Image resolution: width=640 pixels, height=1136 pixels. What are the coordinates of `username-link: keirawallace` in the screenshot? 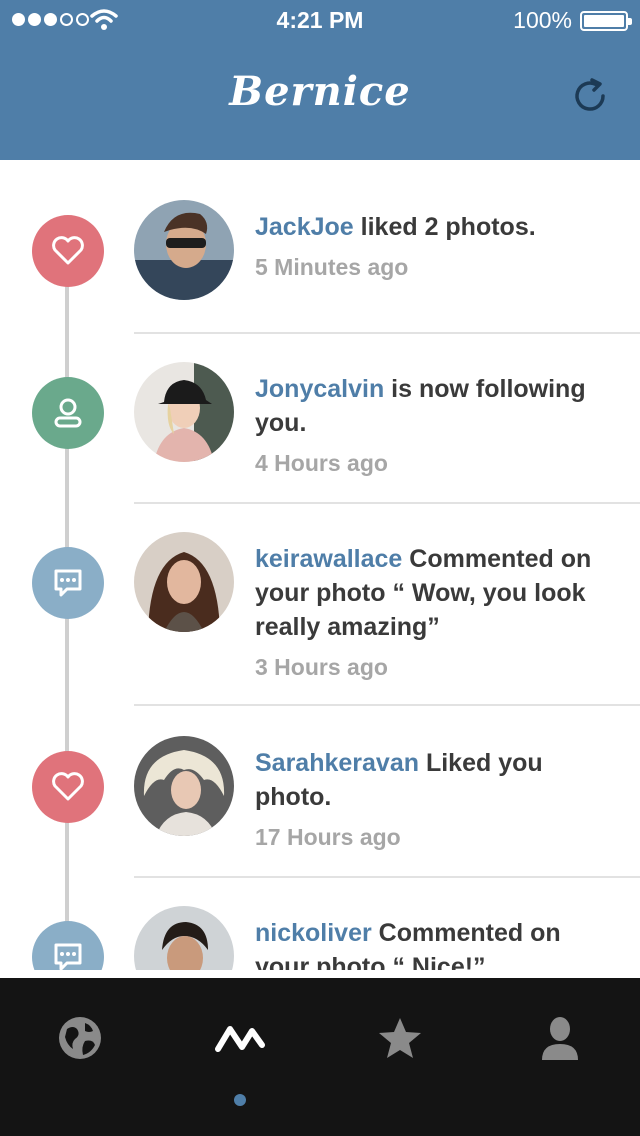 It's located at (328, 559).